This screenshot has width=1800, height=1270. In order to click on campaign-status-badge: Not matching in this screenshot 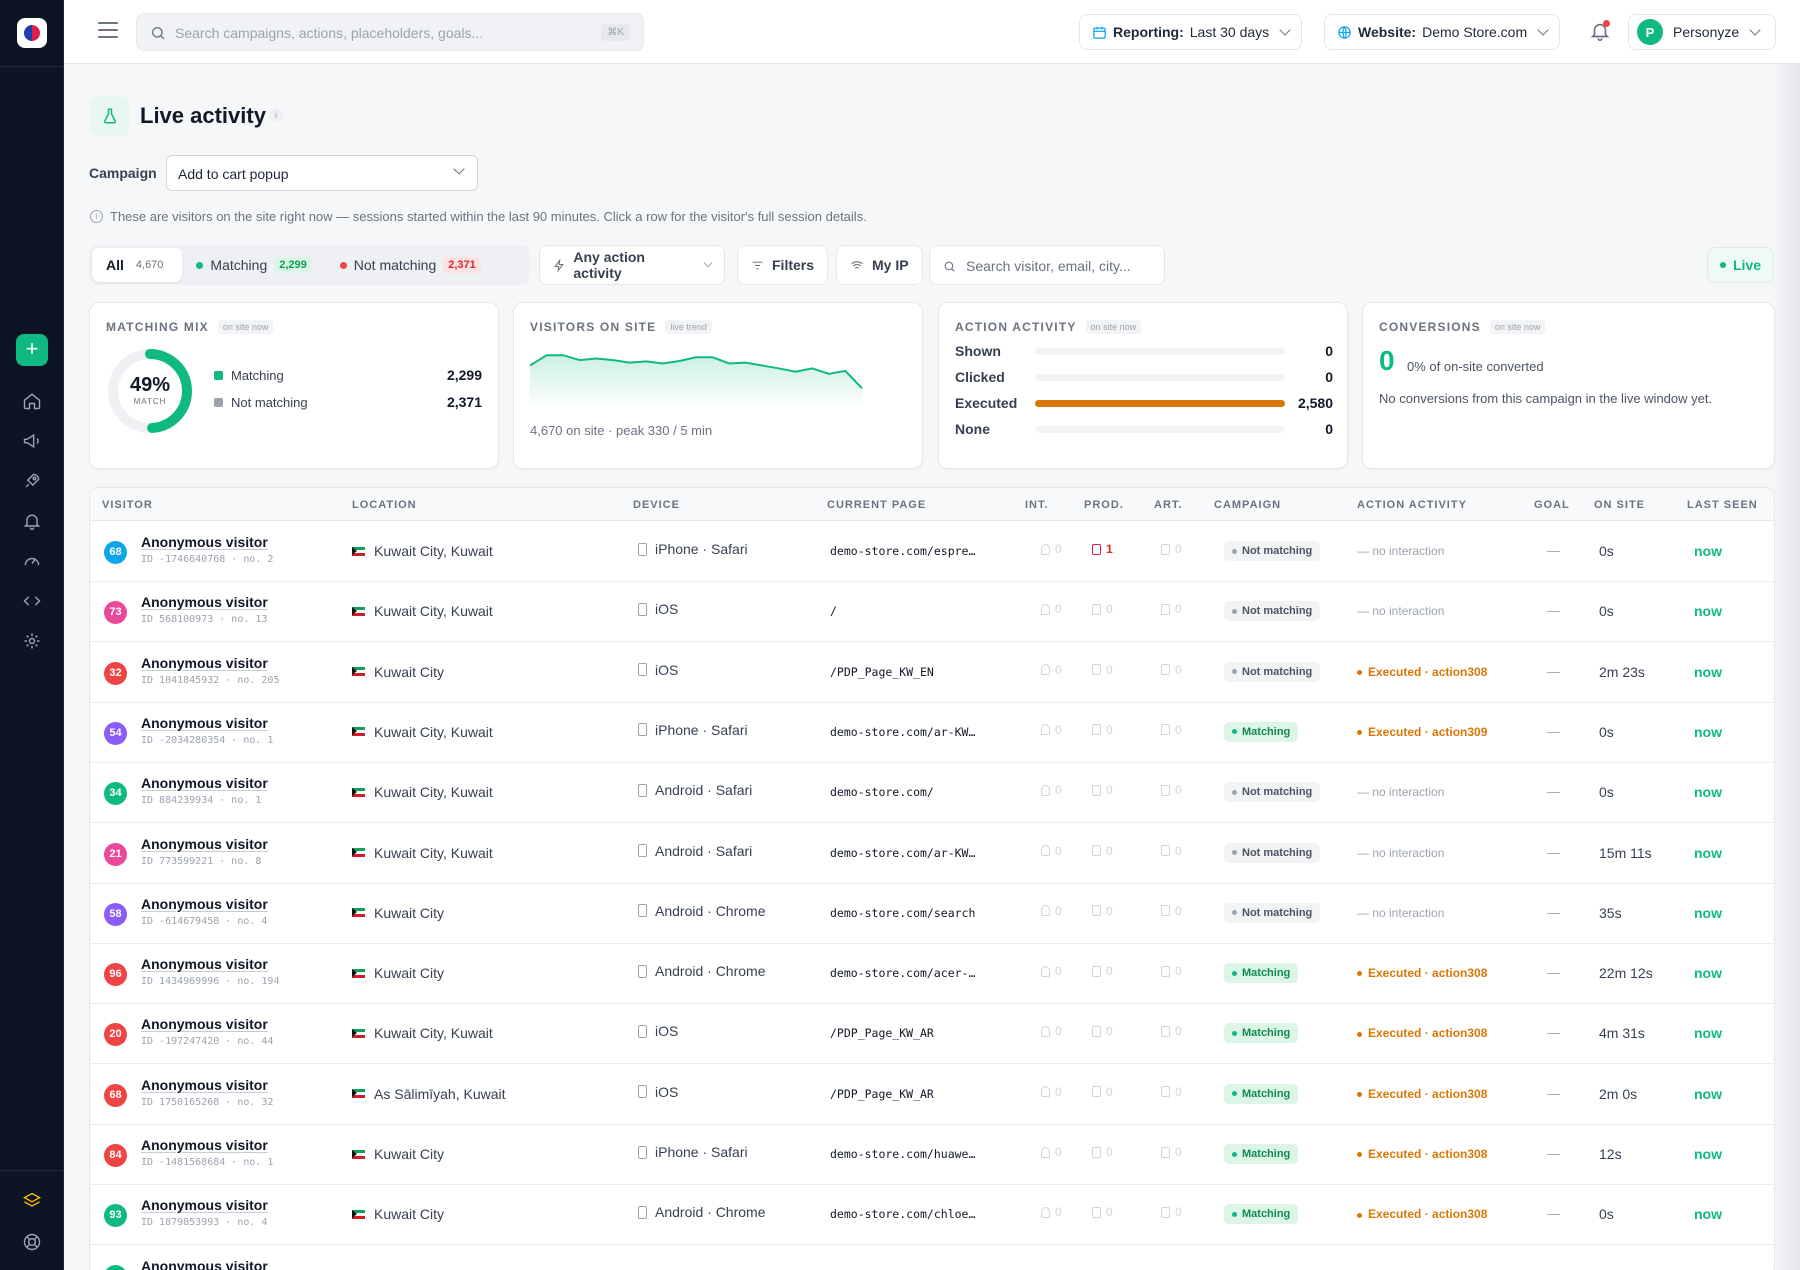, I will do `click(1272, 912)`.